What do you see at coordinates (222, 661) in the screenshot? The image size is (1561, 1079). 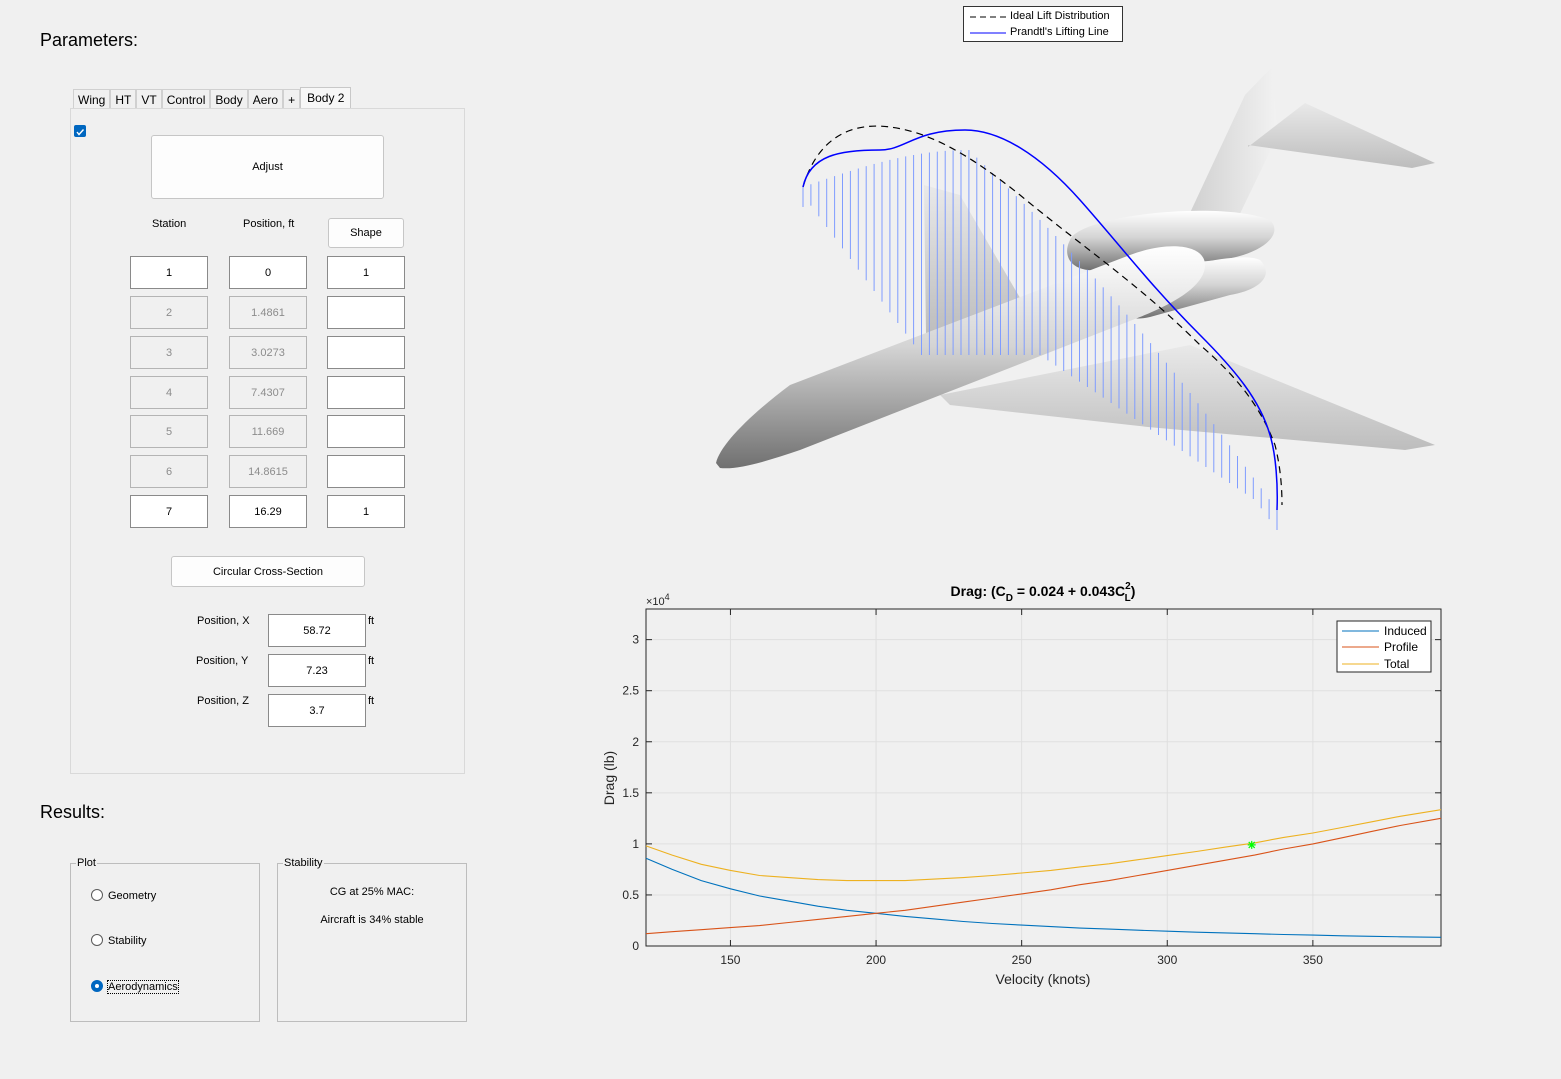 I see `position-y-label: Position, Y` at bounding box center [222, 661].